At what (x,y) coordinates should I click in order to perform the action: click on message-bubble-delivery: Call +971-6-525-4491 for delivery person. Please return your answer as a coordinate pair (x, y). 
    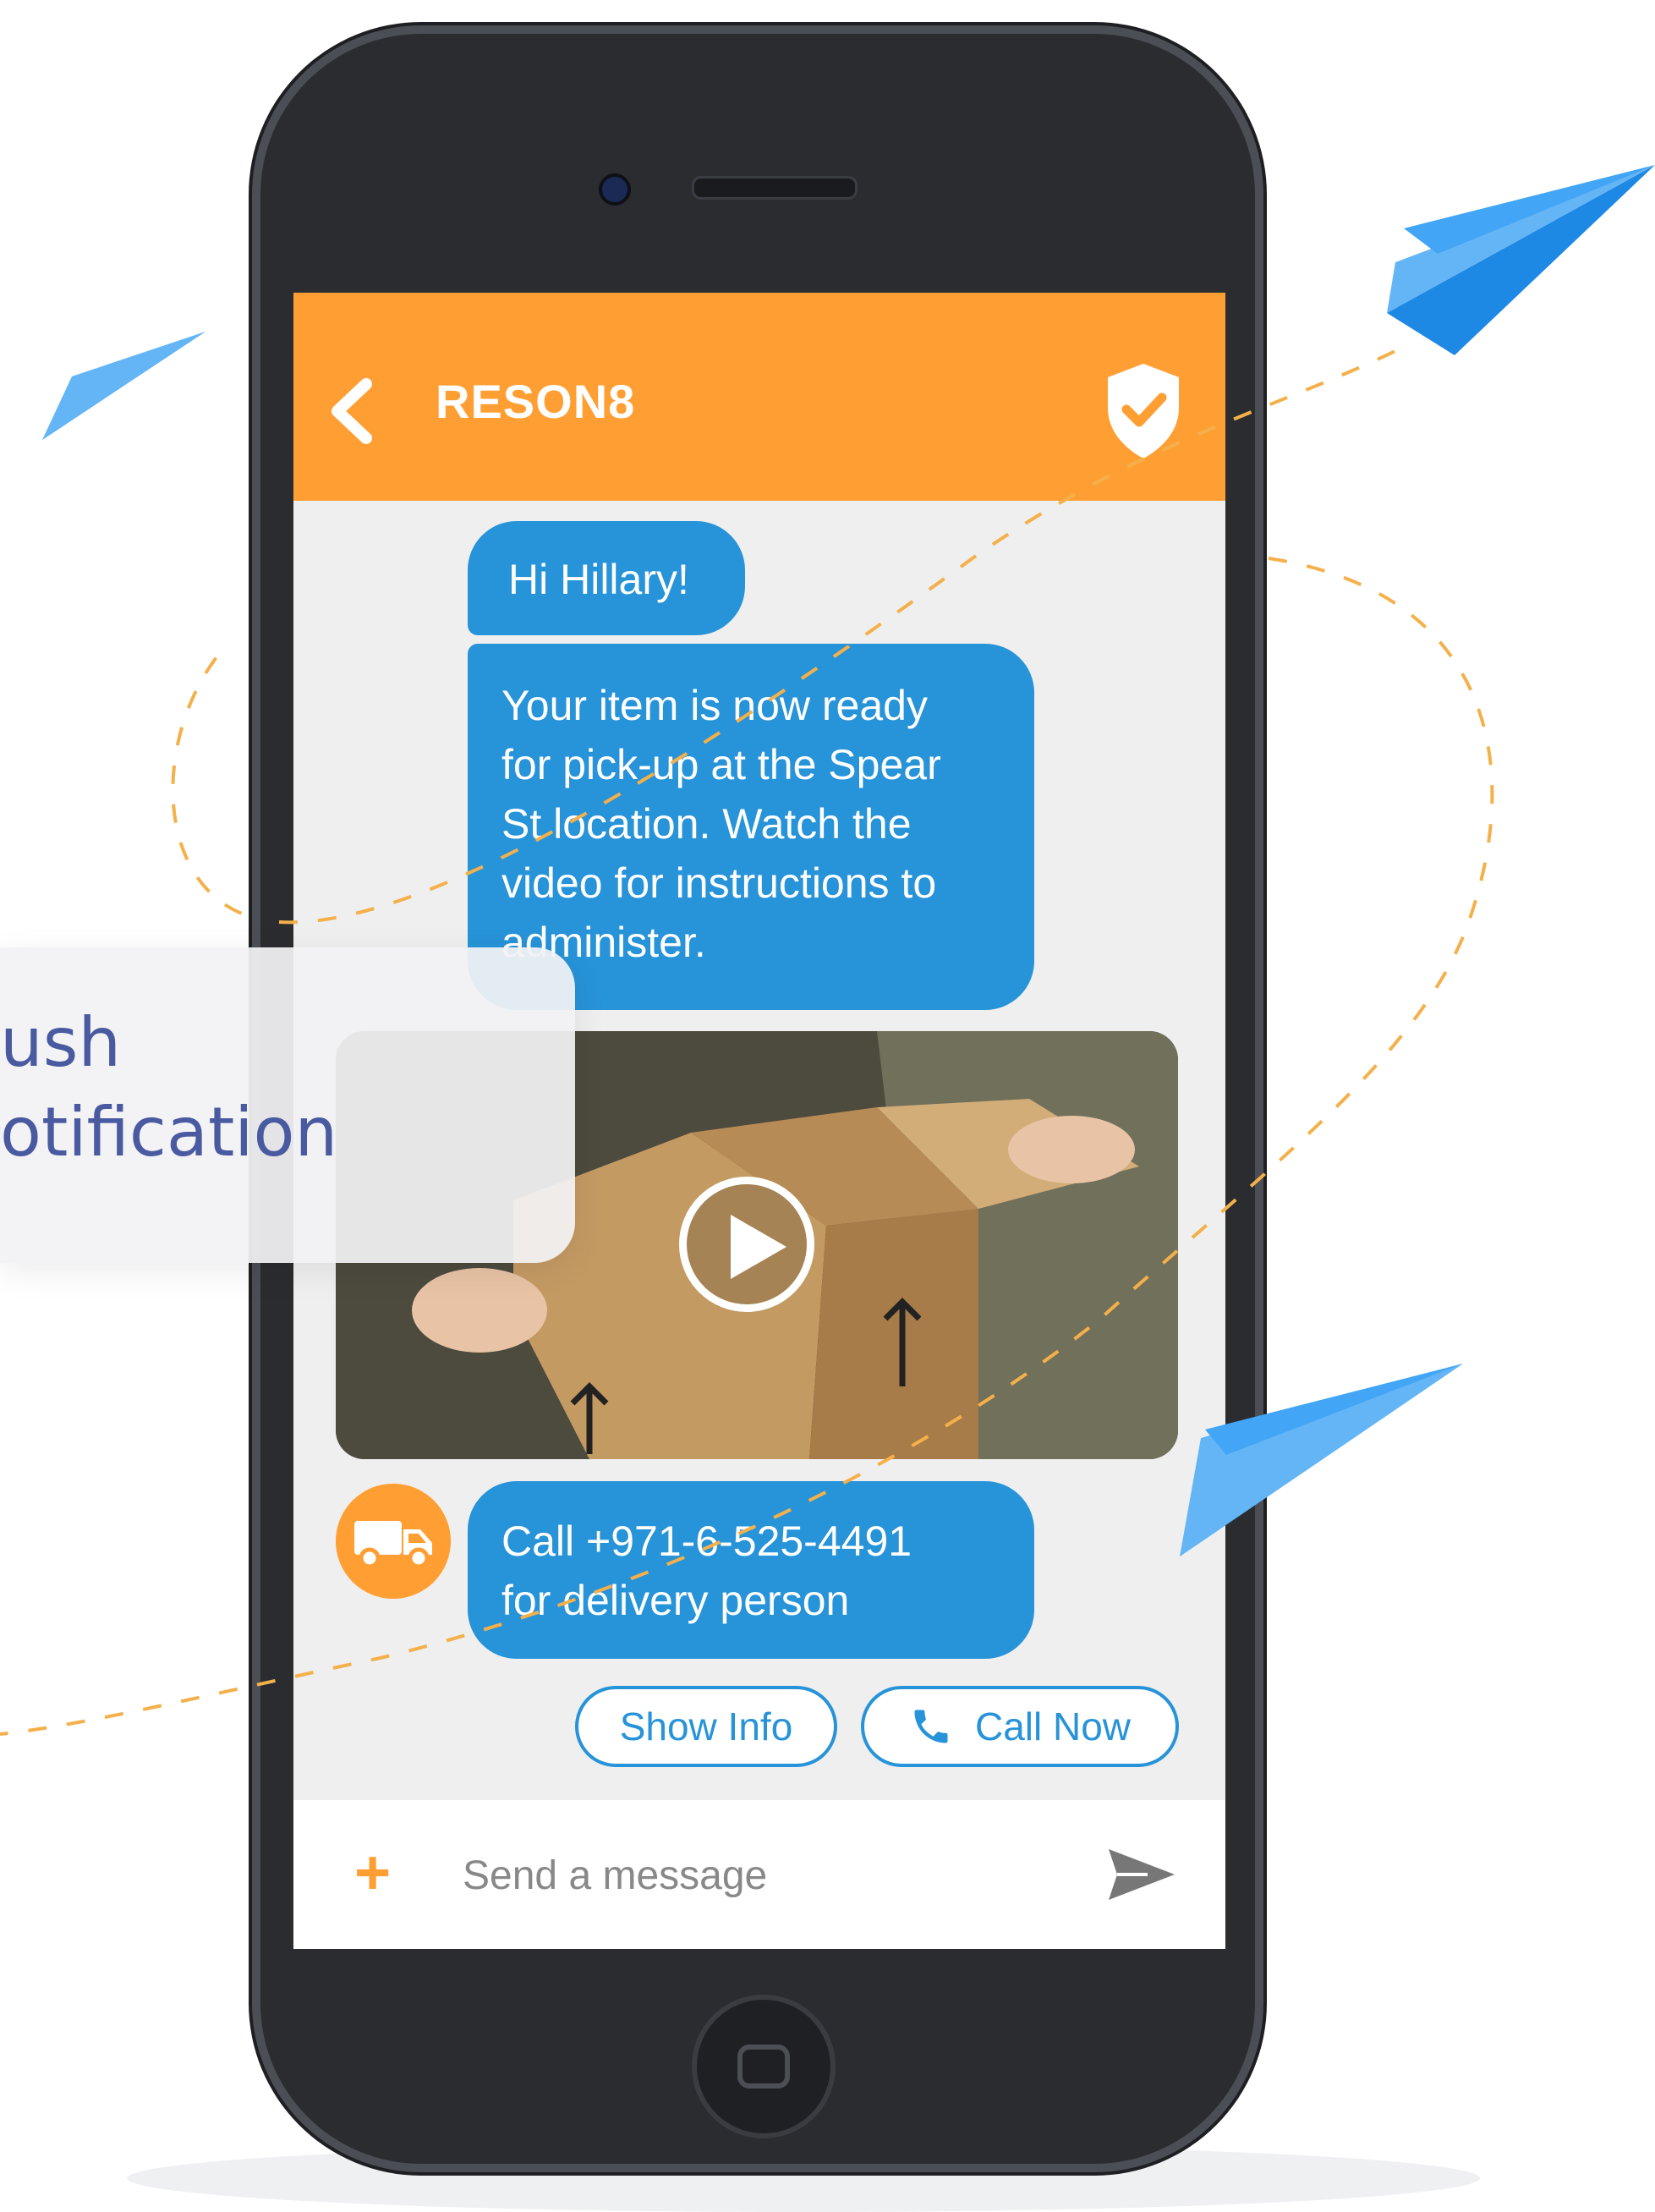
    Looking at the image, I should click on (751, 1570).